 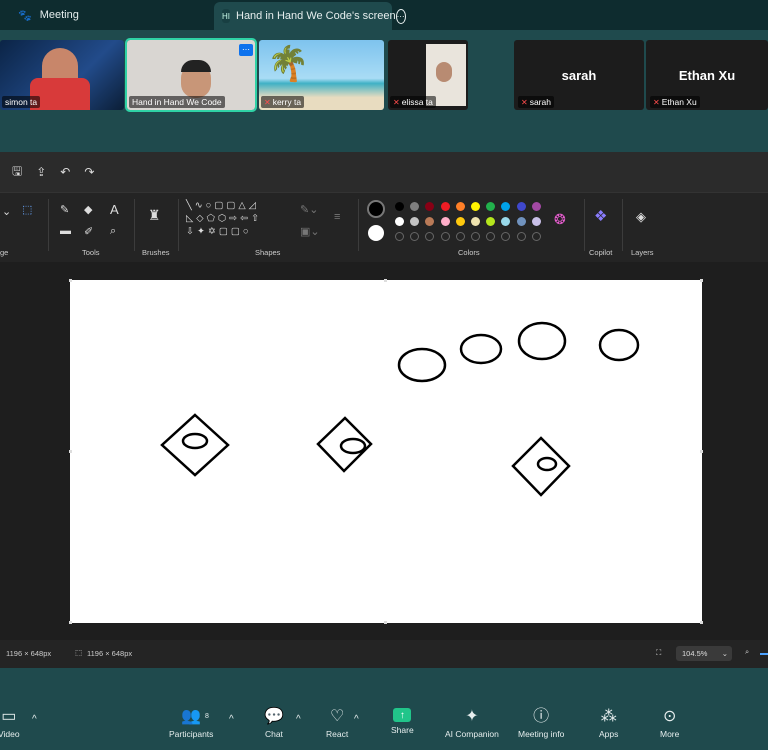 I want to click on outline-icon: ✎⌄, so click(x=309, y=209).